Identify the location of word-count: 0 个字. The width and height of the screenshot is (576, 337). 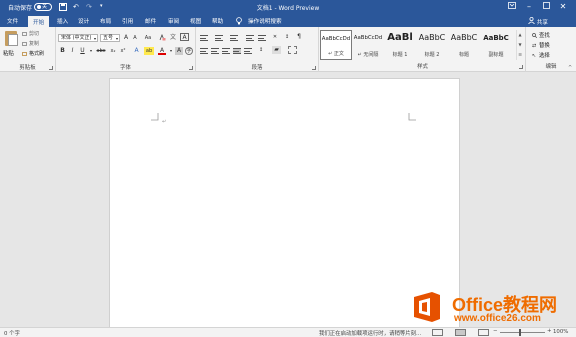
(12, 333).